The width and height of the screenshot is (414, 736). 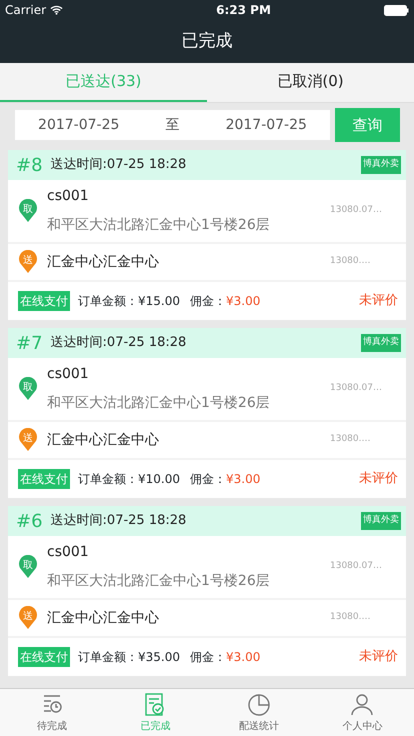 I want to click on order-amount: 订单金额：¥10.00, so click(x=129, y=479).